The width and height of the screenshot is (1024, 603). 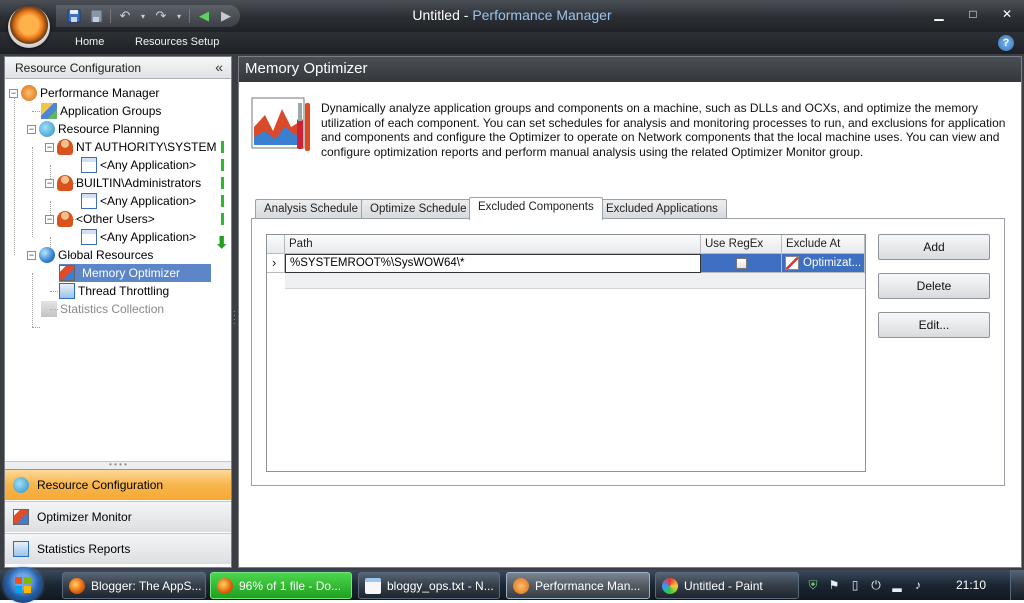 What do you see at coordinates (221, 243) in the screenshot?
I see `move-down-arrow-icon: ⬇` at bounding box center [221, 243].